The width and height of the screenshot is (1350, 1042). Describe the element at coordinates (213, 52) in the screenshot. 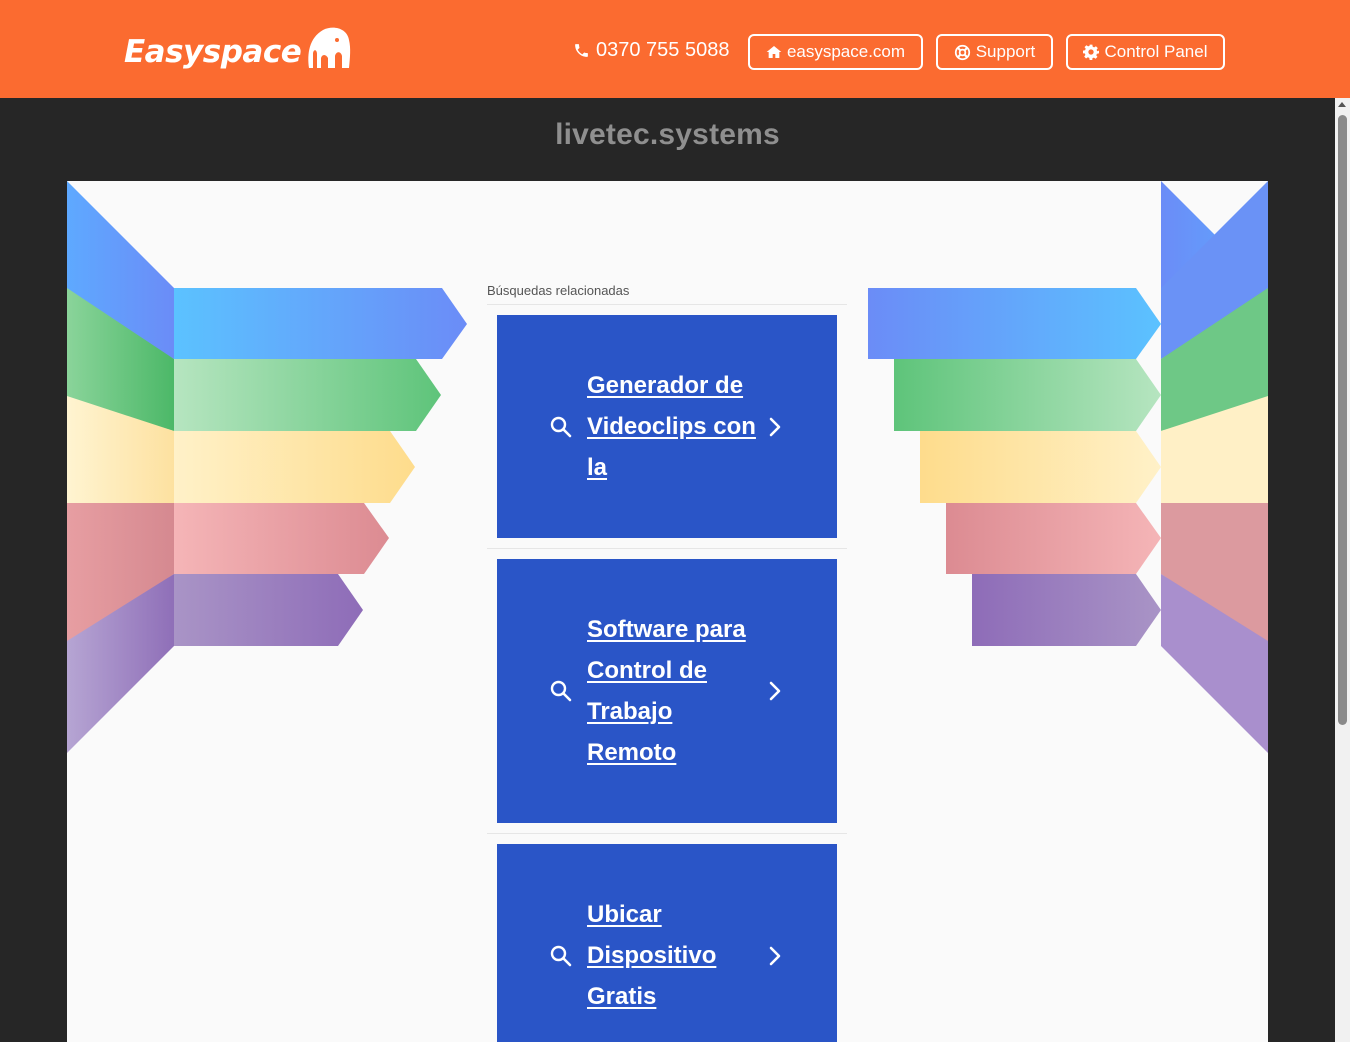

I see `logo-text: Easyspace` at that location.